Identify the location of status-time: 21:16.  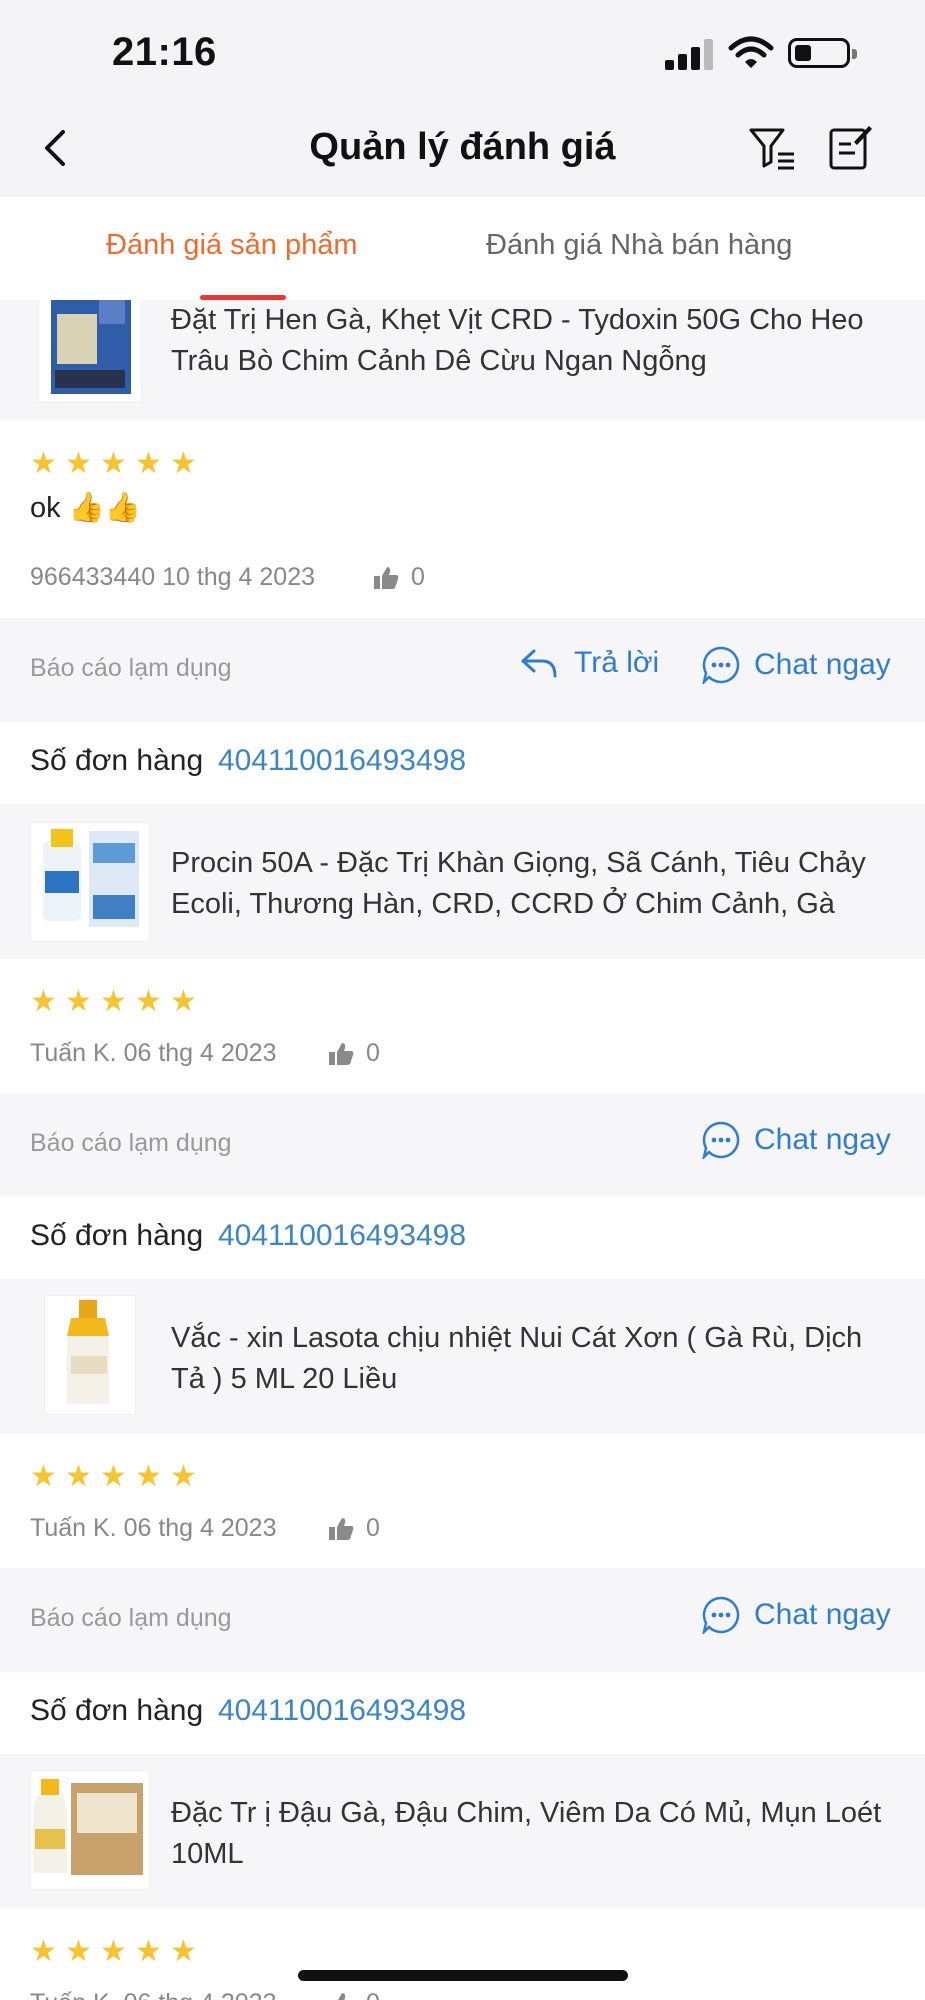
(164, 52).